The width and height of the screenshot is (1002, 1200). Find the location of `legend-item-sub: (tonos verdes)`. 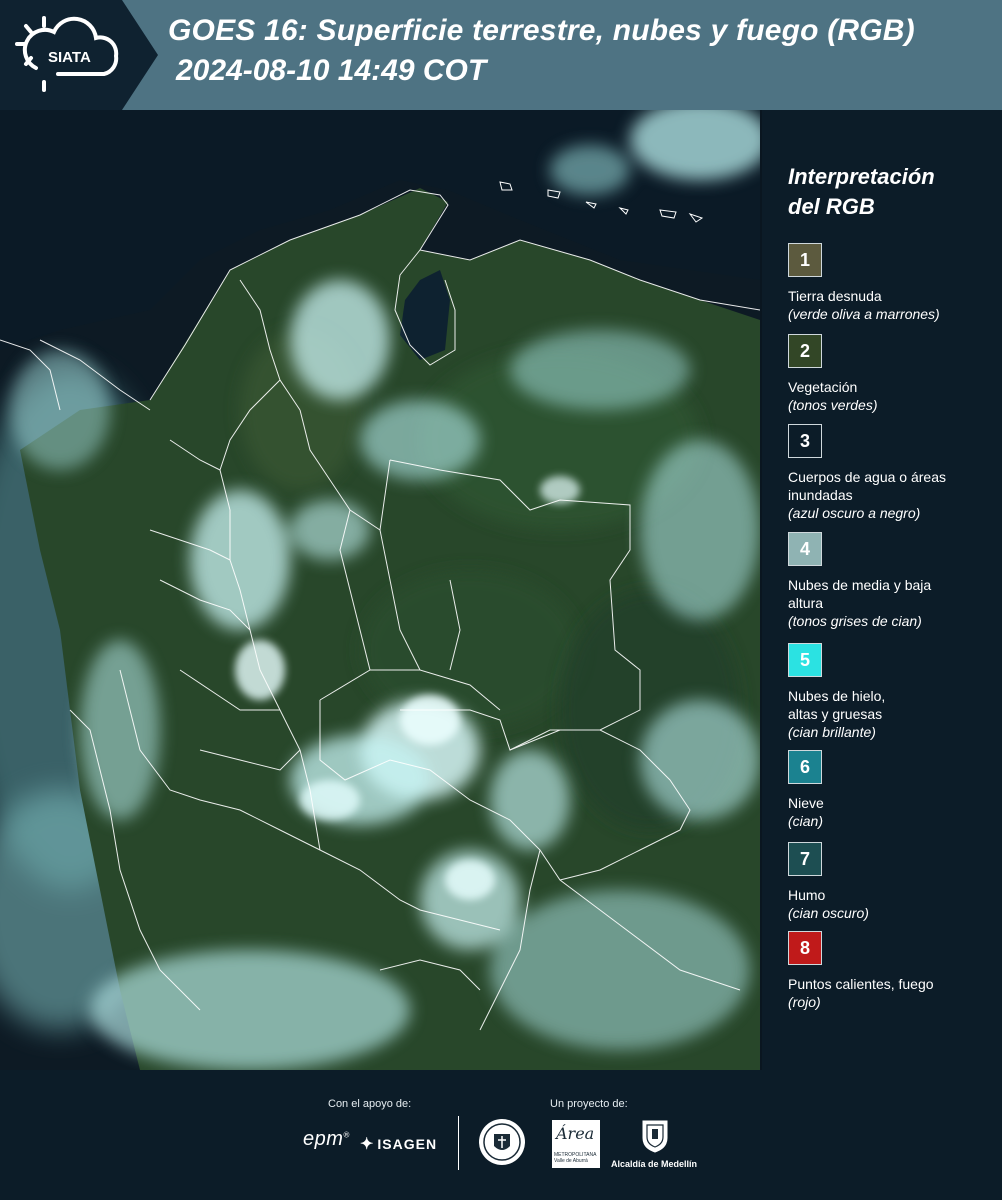

legend-item-sub: (tonos verdes) is located at coordinates (833, 405).